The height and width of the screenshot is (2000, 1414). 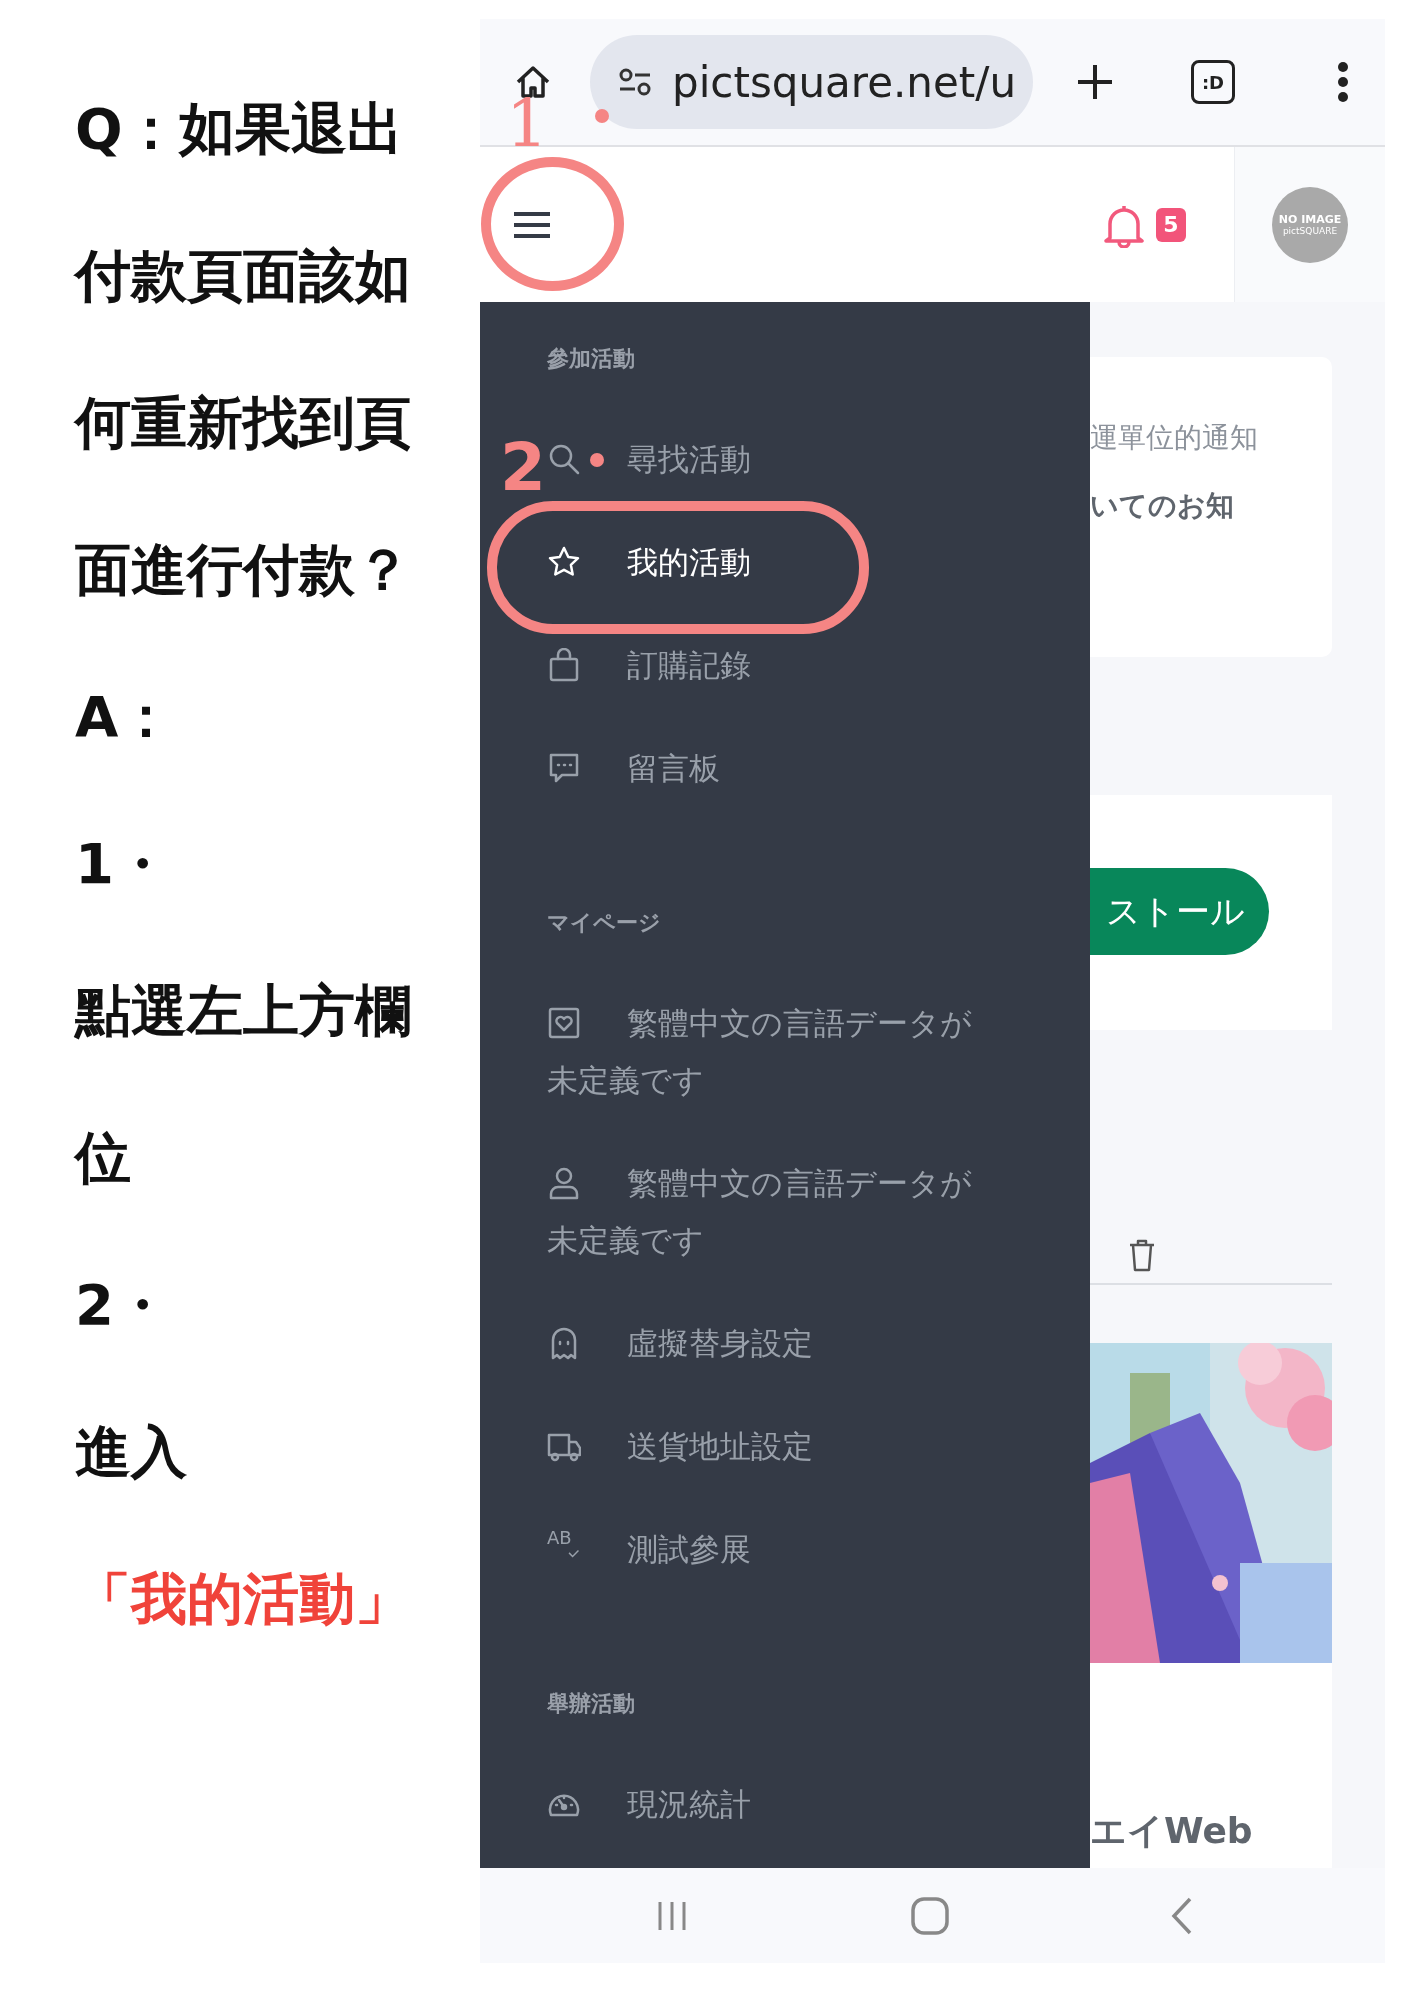 I want to click on tutorial-text: Q：如果退出, so click(x=239, y=129).